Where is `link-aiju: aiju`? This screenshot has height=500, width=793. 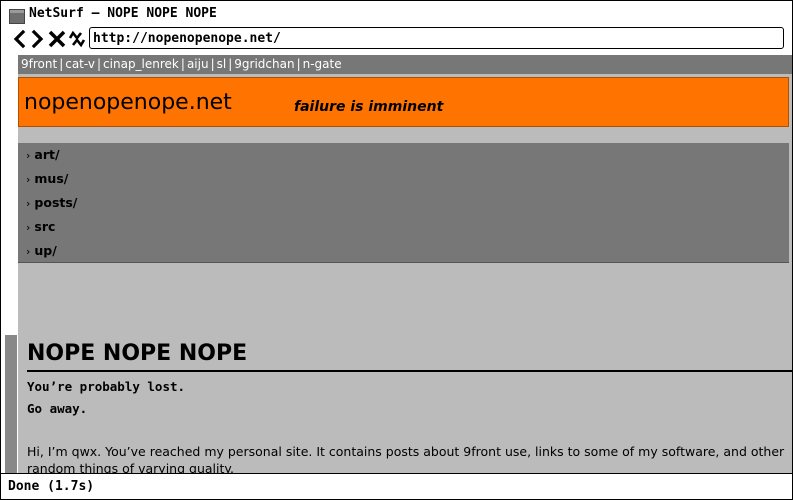 link-aiju: aiju is located at coordinates (198, 64).